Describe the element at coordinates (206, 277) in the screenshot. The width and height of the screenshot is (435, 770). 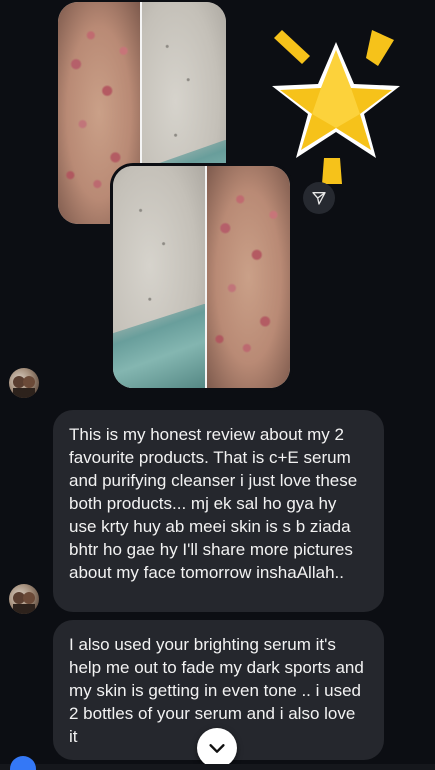
I see `photo-divider` at that location.